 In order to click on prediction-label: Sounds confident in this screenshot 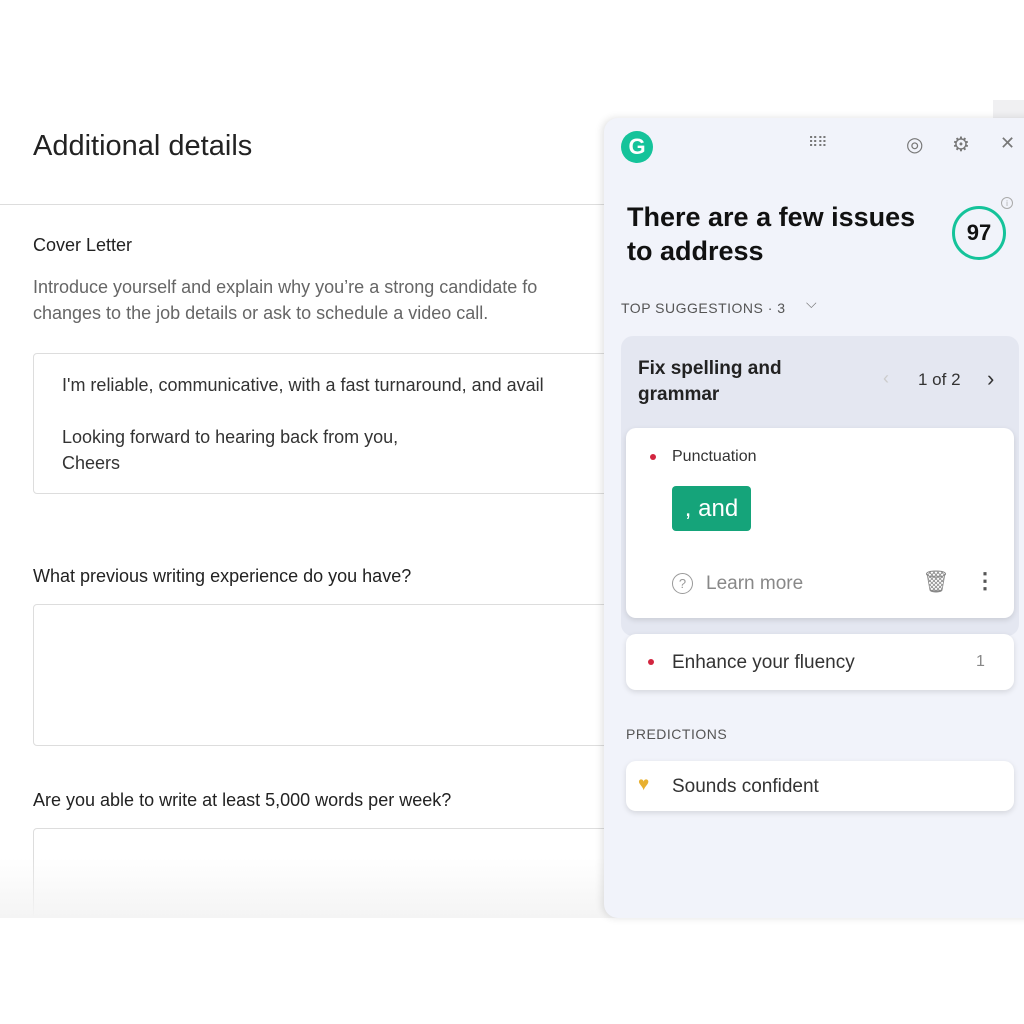, I will do `click(745, 786)`.